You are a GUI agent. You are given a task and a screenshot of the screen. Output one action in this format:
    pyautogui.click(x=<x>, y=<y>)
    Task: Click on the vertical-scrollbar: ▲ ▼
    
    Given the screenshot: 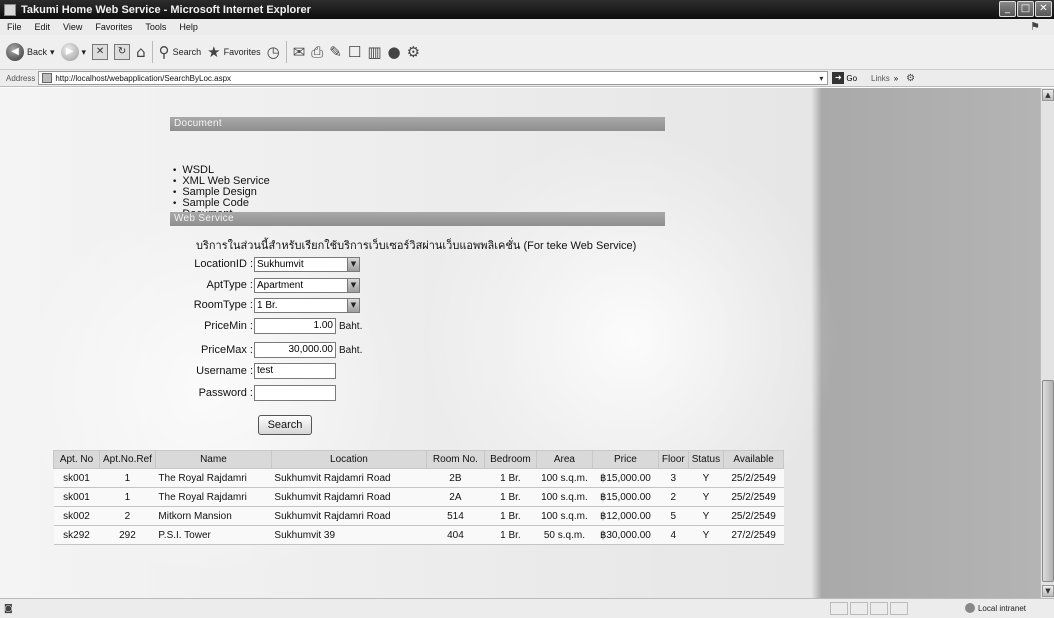 What is the action you would take?
    pyautogui.click(x=1047, y=343)
    